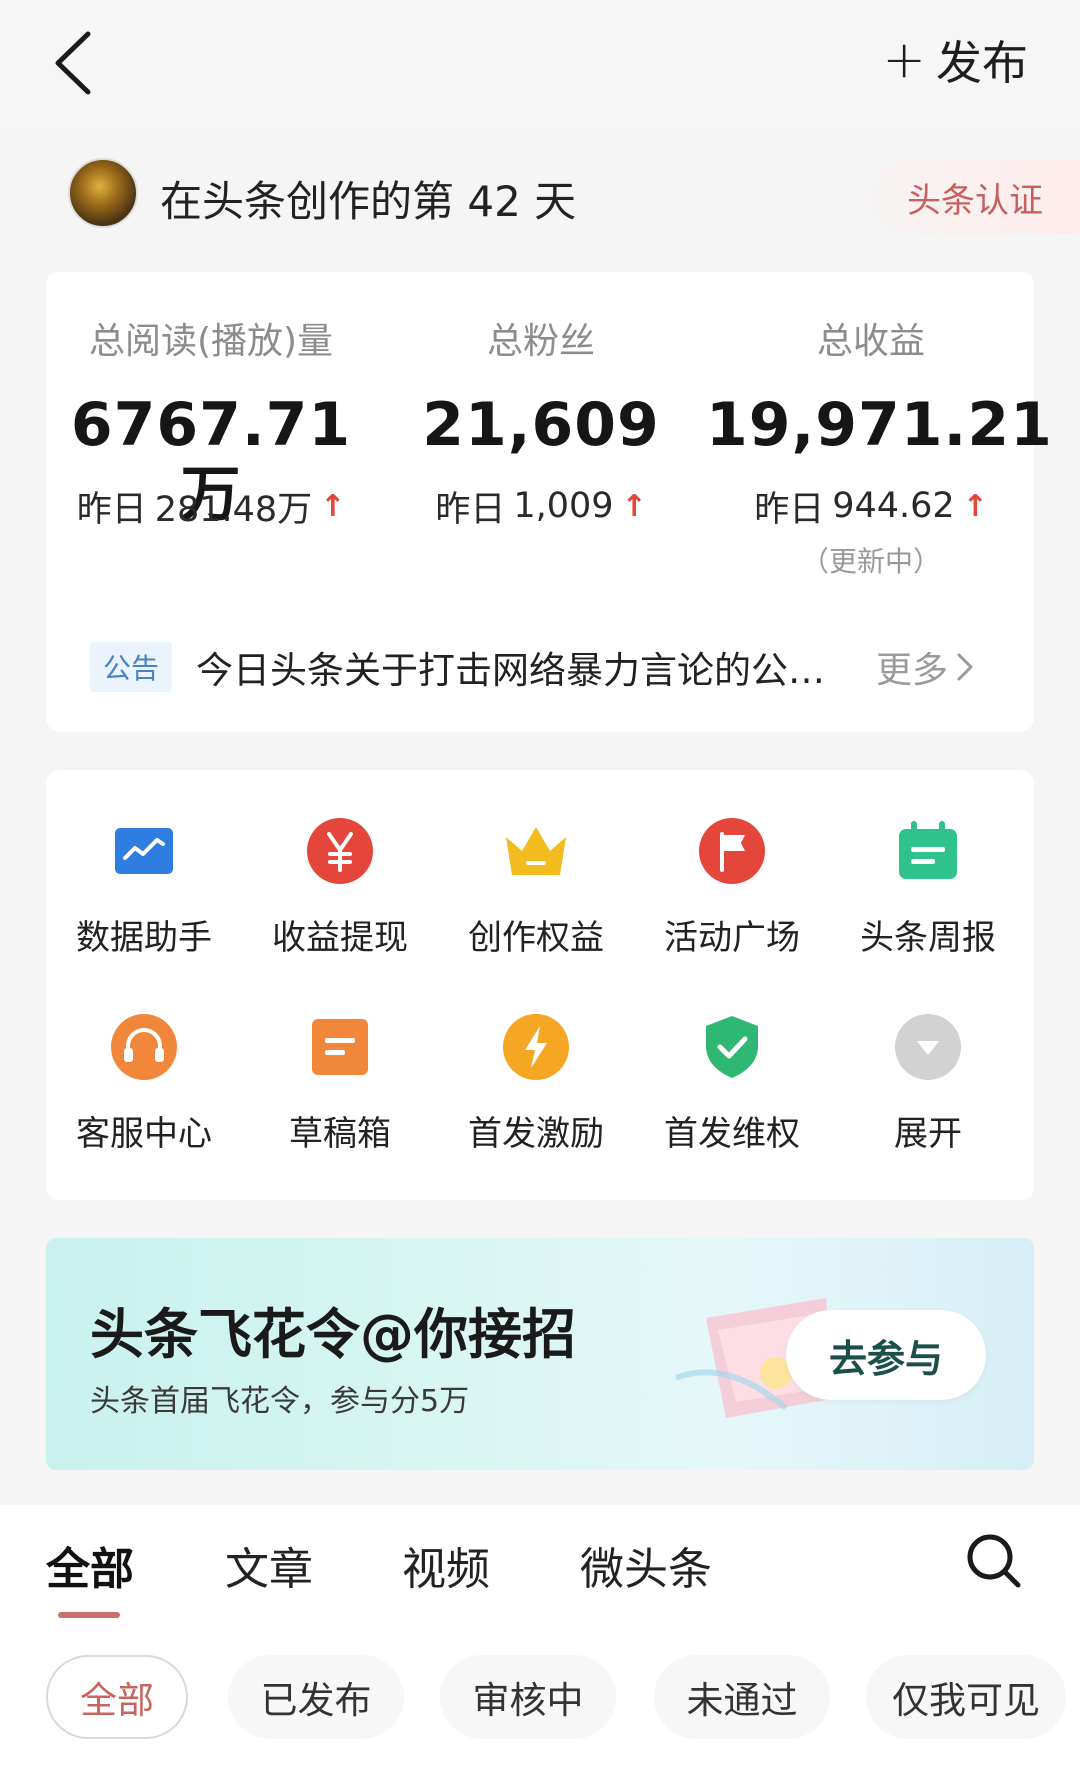  Describe the element at coordinates (732, 938) in the screenshot. I see `tool-label: 活动广场` at that location.